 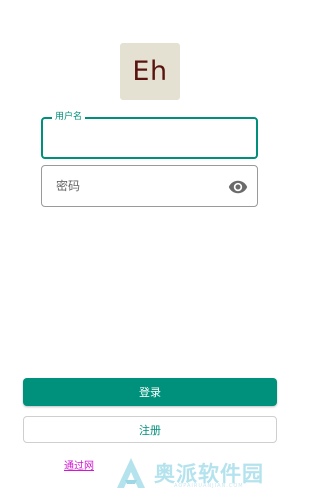 I want to click on app-logo: Eh, so click(x=150, y=71).